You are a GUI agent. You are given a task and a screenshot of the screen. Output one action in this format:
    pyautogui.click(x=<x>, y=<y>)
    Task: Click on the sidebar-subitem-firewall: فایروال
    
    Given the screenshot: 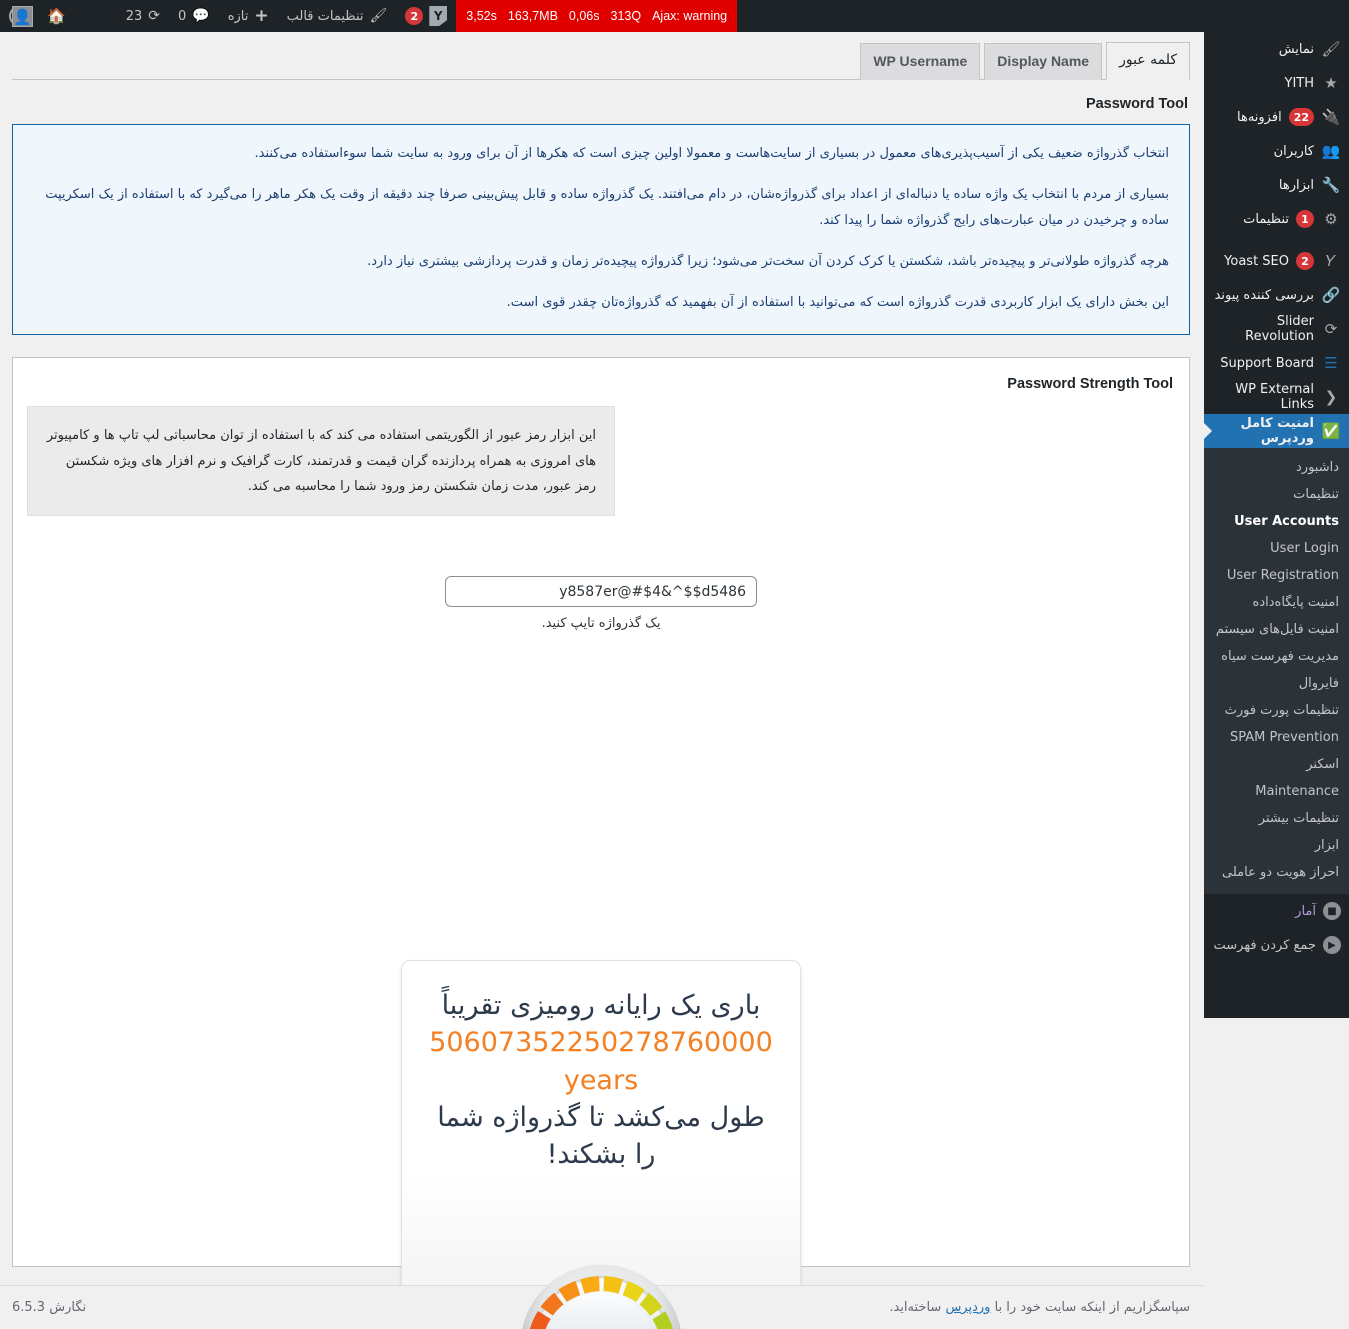 What is the action you would take?
    pyautogui.click(x=1276, y=683)
    